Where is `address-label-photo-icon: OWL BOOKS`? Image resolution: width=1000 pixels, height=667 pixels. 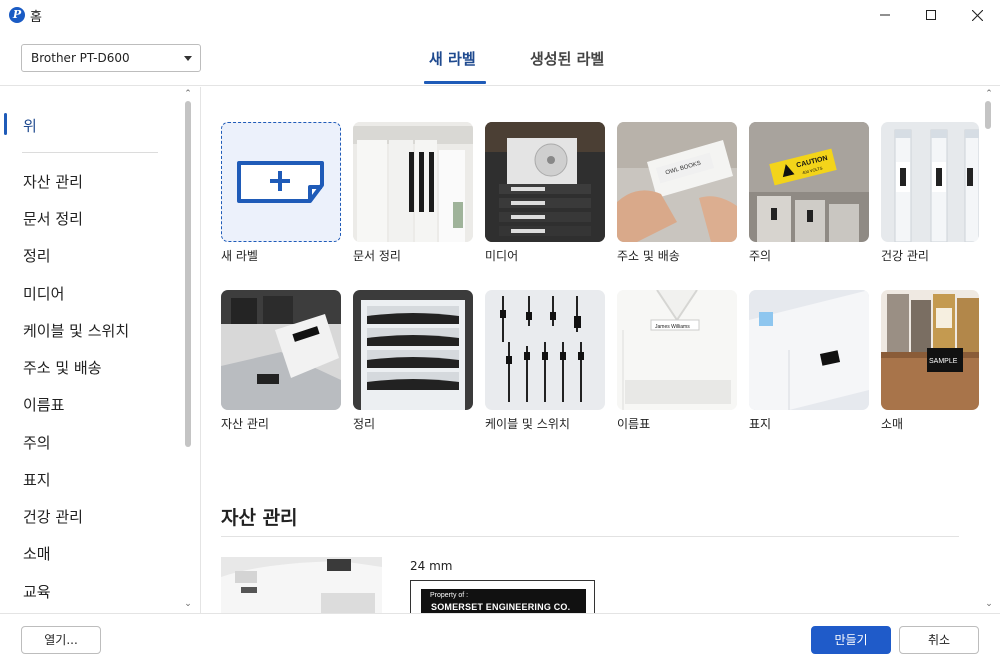
address-label-photo-icon: OWL BOOKS is located at coordinates (677, 182).